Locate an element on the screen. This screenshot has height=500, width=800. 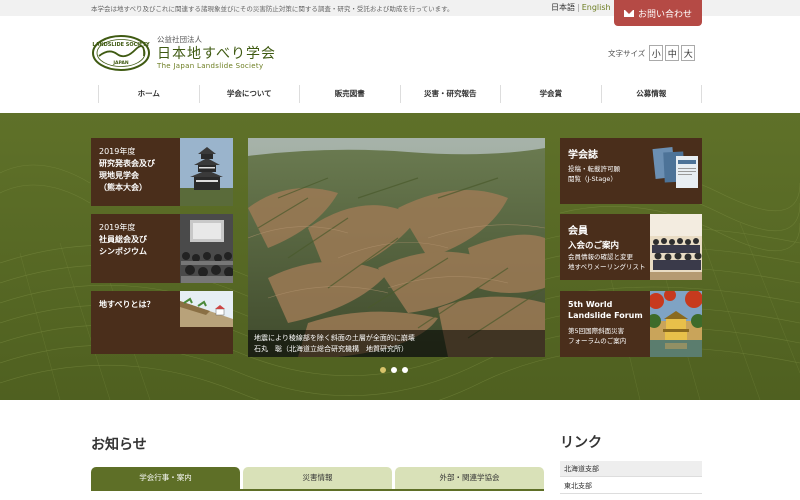
text-size-medium-button: 中 is located at coordinates (672, 53).